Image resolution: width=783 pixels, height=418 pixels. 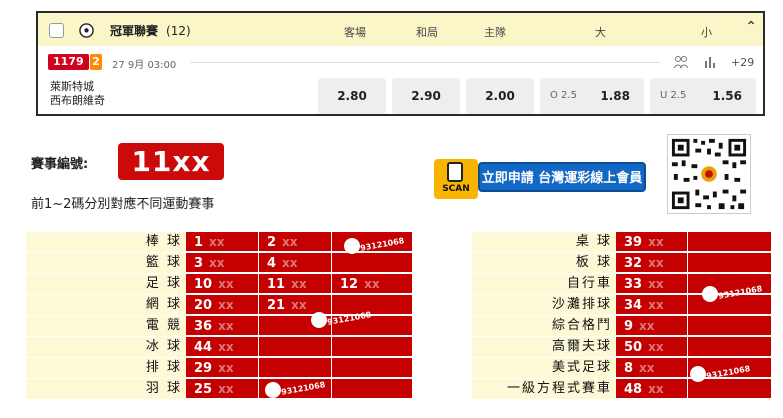 What do you see at coordinates (544, 242) in the screenshot?
I see `sport-label: 桌 球` at bounding box center [544, 242].